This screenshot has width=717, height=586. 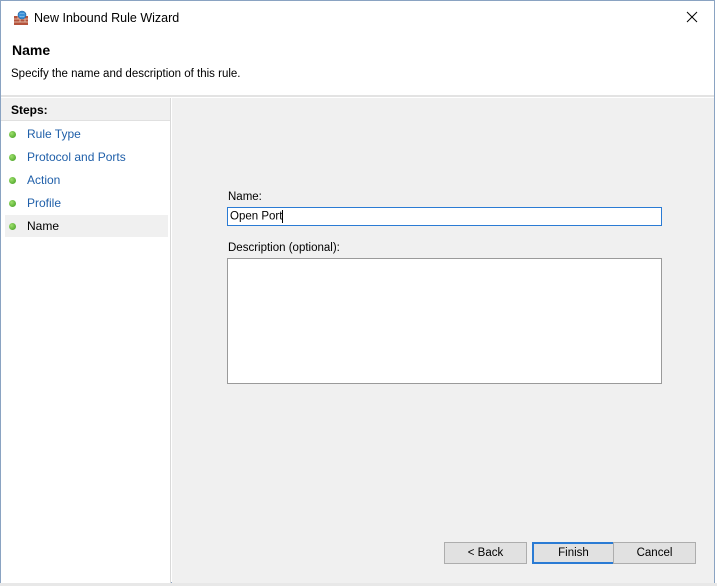 I want to click on step-label: Name, so click(x=43, y=226).